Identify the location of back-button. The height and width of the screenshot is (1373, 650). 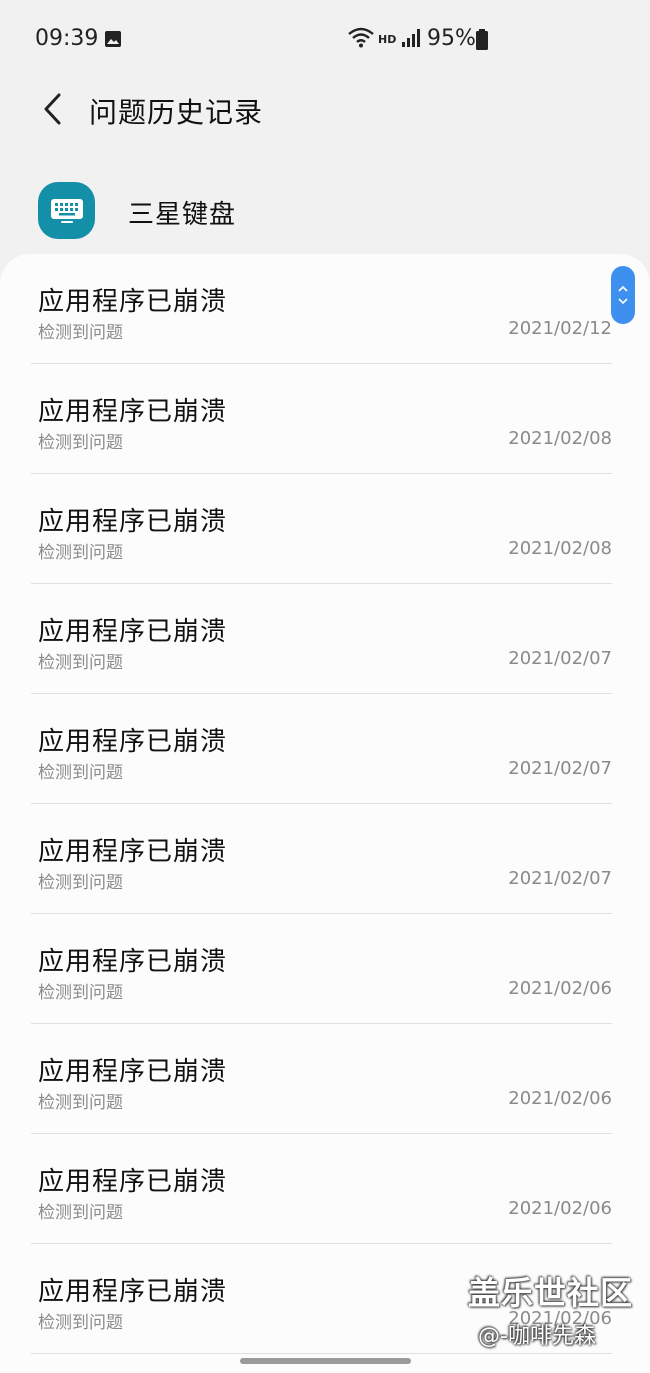
(52, 109).